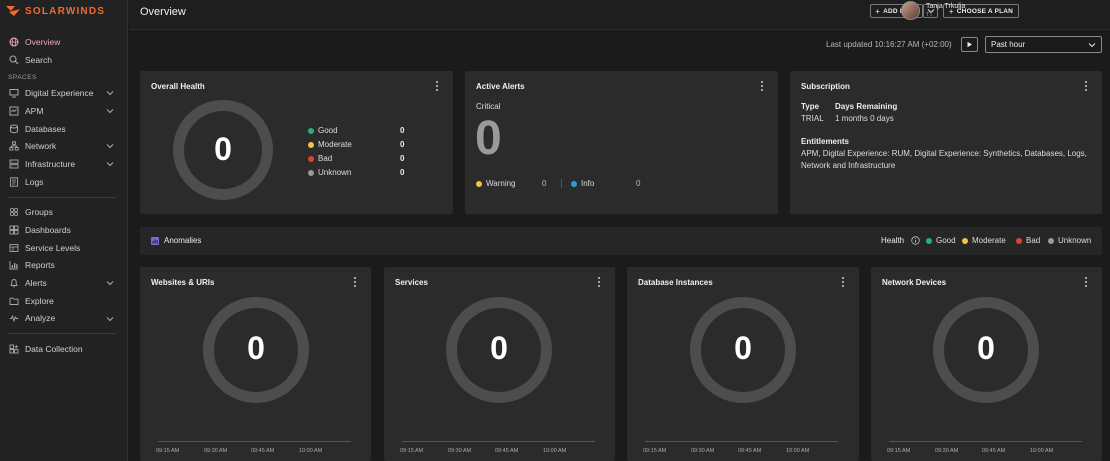 This screenshot has width=1110, height=461. What do you see at coordinates (496, 183) in the screenshot?
I see `warning-legend: Warning` at bounding box center [496, 183].